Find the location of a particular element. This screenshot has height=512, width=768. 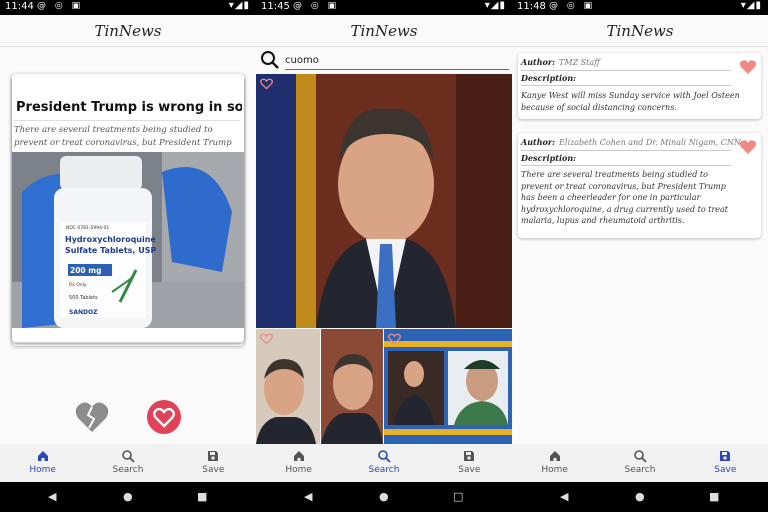

heart-icon is located at coordinates (164, 417).